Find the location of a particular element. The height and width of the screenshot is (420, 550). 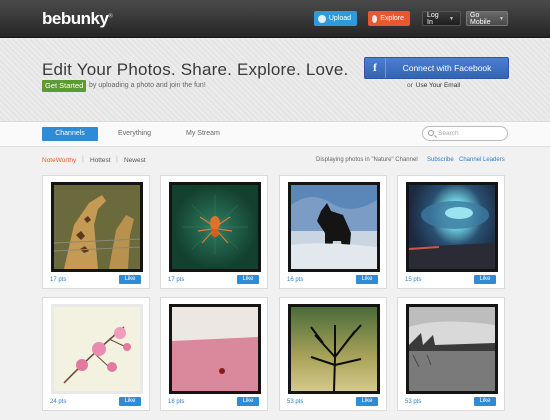

beach-photo is located at coordinates (215, 349).